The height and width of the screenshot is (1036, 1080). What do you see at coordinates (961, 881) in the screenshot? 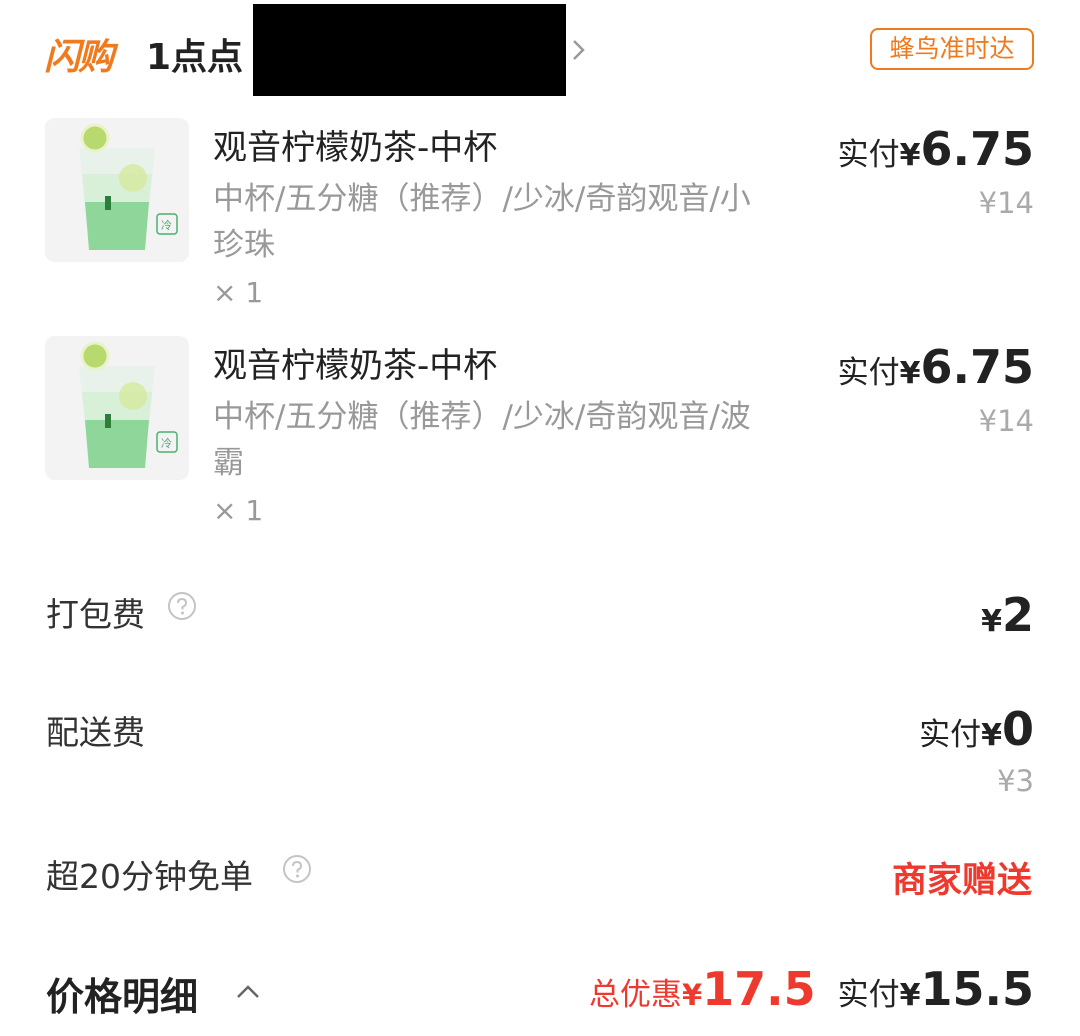
I see `merchant-gift-text: 商家赠送` at bounding box center [961, 881].